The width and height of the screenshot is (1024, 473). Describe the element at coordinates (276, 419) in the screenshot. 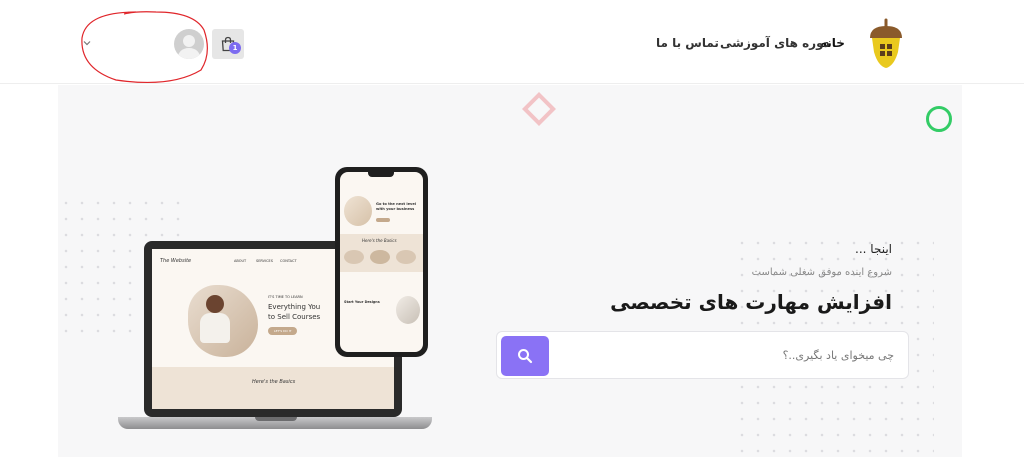

I see `laptop-notch` at that location.